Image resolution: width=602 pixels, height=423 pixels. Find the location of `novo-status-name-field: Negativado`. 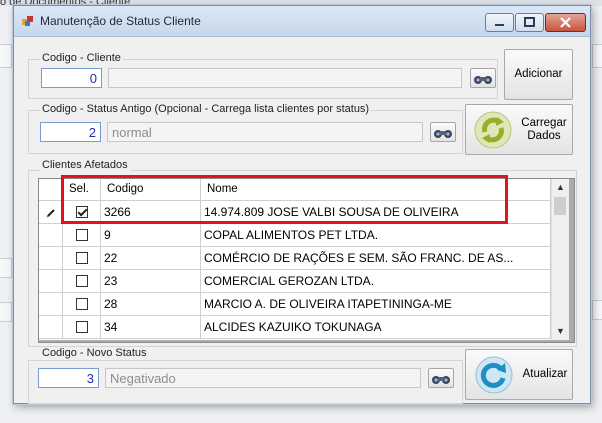

novo-status-name-field: Negativado is located at coordinates (263, 378).